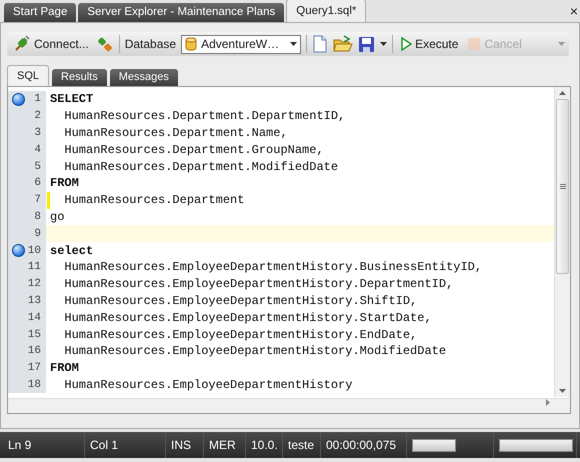  I want to click on execute-button: Execute, so click(429, 44).